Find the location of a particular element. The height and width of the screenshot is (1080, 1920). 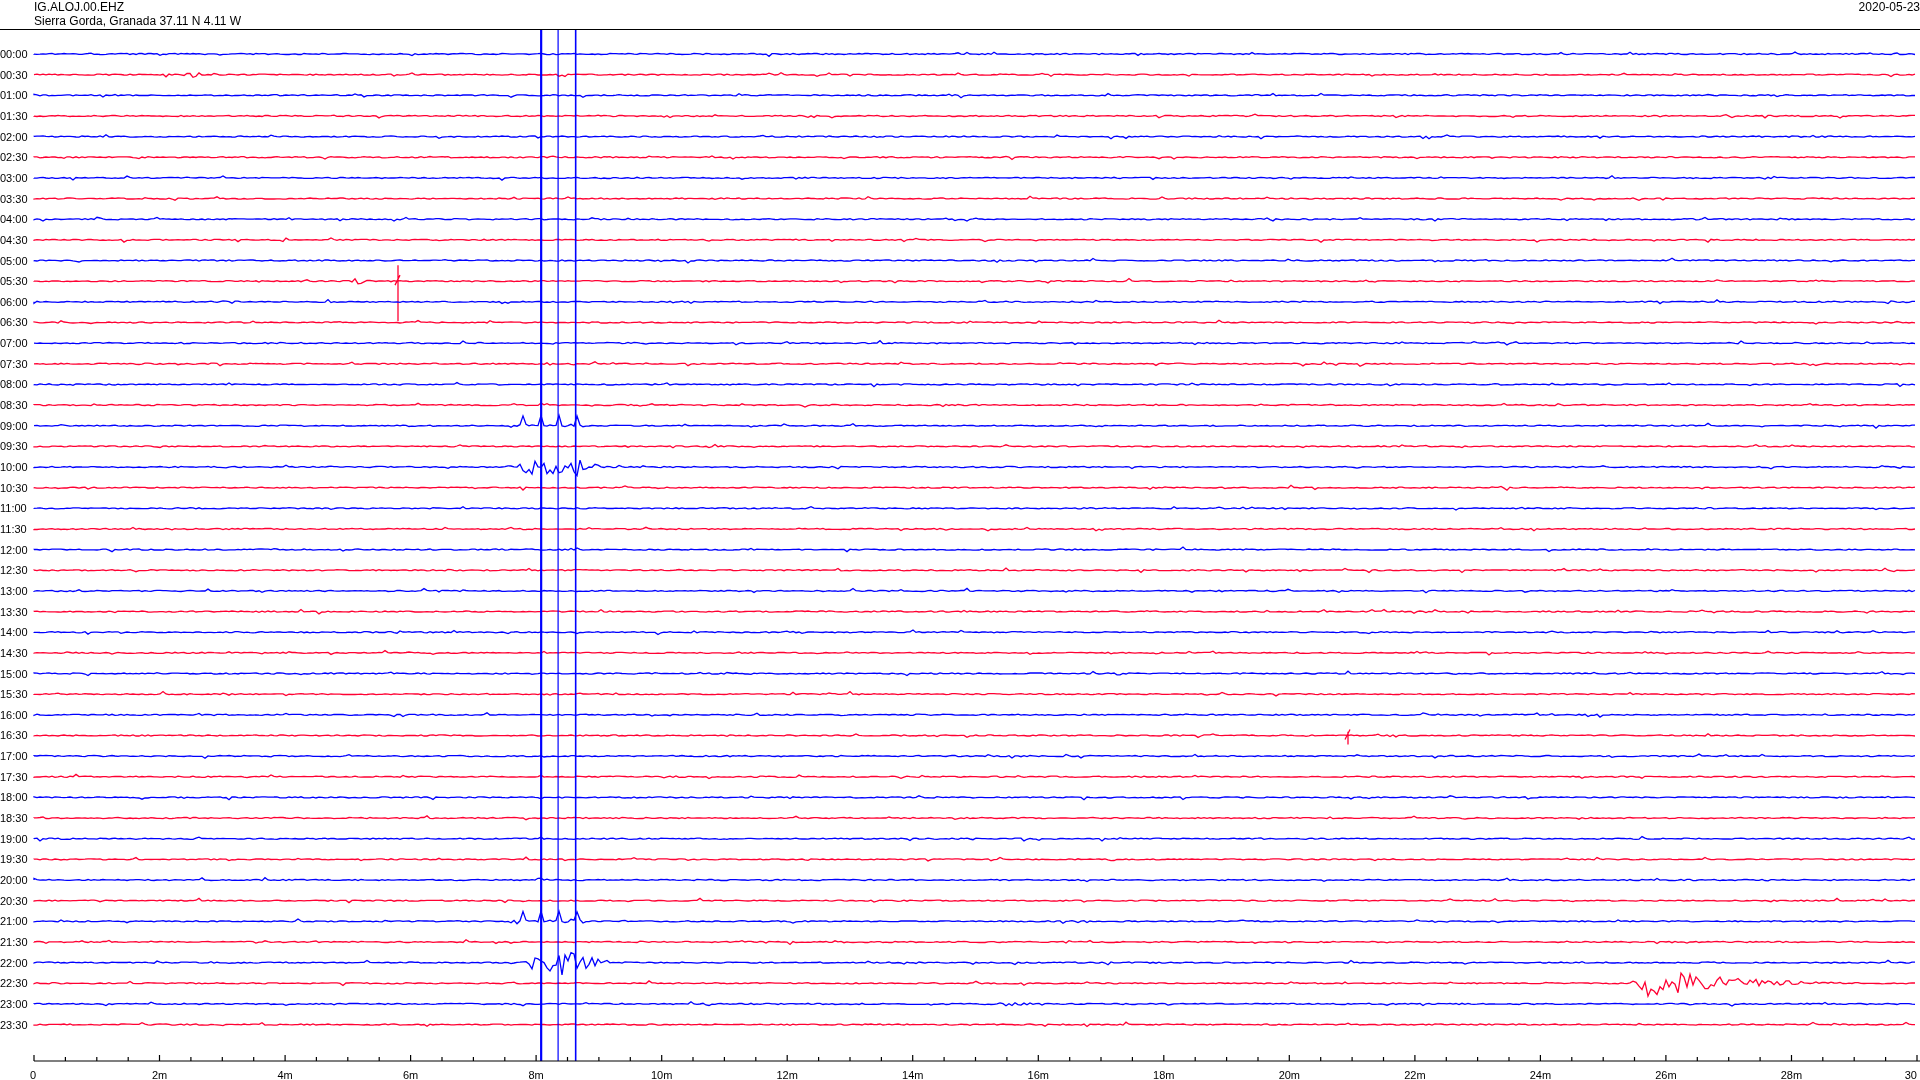

station-code: IG.ALOJ.00.EHZ is located at coordinates (80, 7).